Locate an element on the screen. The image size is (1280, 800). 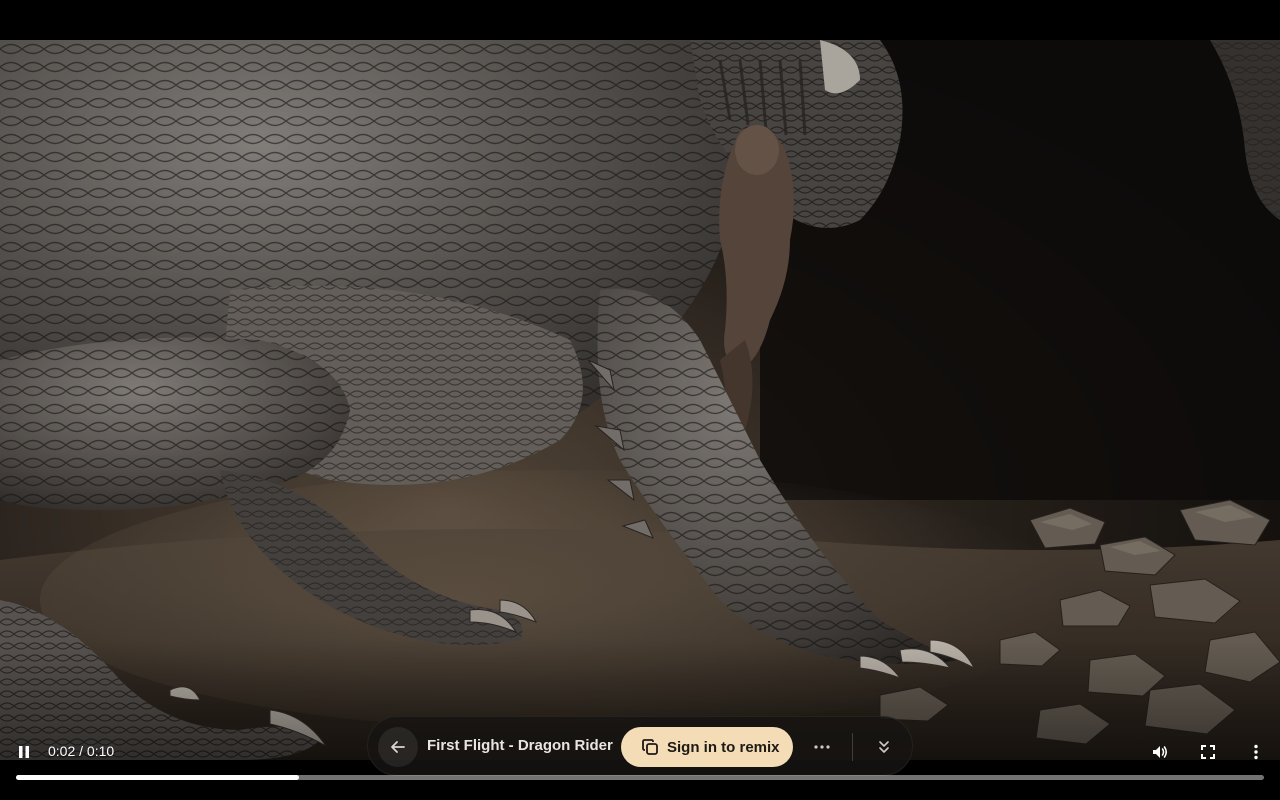
pause-button is located at coordinates (24, 752).